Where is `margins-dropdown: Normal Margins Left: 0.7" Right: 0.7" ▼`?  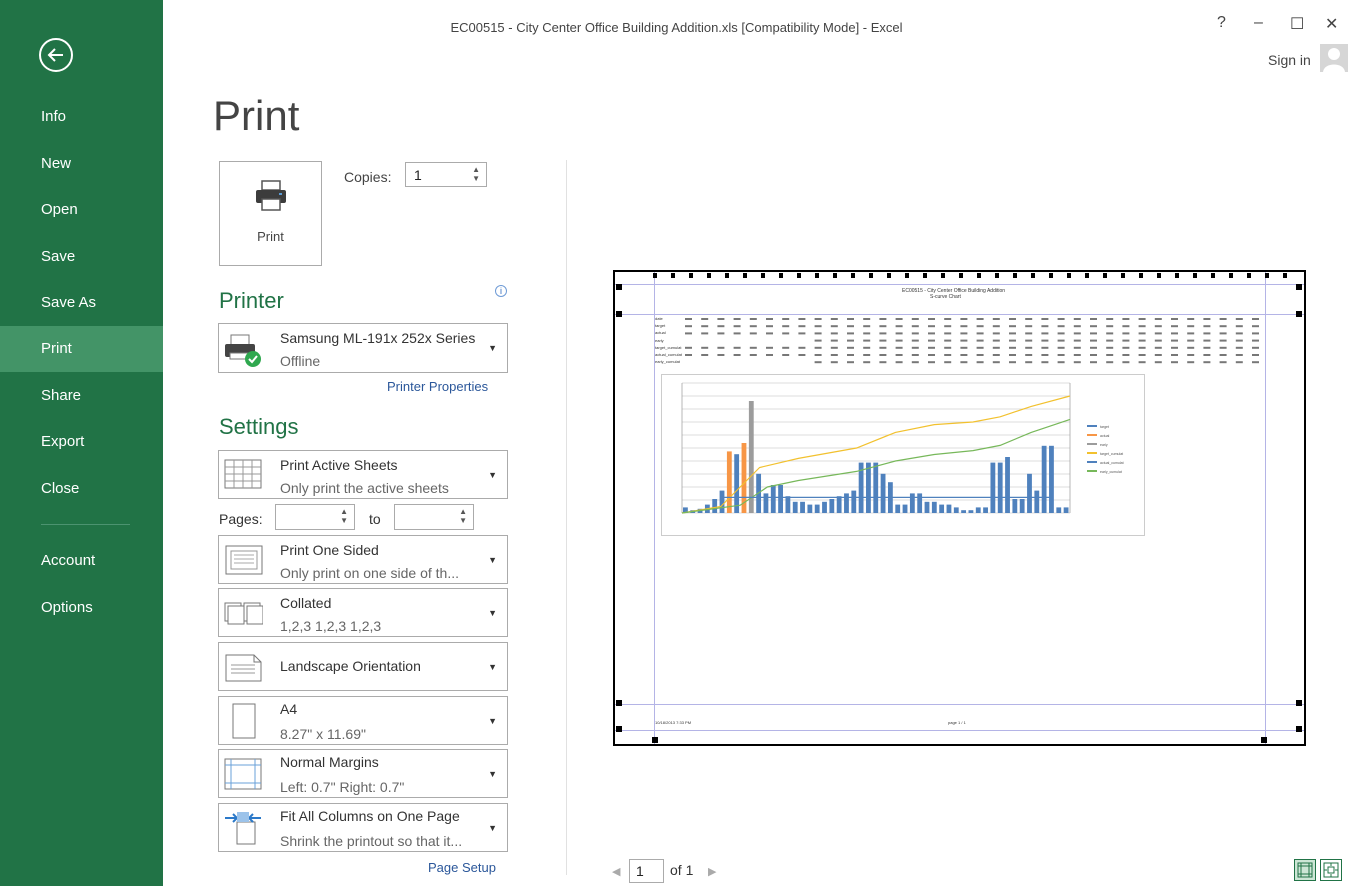
margins-dropdown: Normal Margins Left: 0.7" Right: 0.7" ▼ is located at coordinates (363, 773).